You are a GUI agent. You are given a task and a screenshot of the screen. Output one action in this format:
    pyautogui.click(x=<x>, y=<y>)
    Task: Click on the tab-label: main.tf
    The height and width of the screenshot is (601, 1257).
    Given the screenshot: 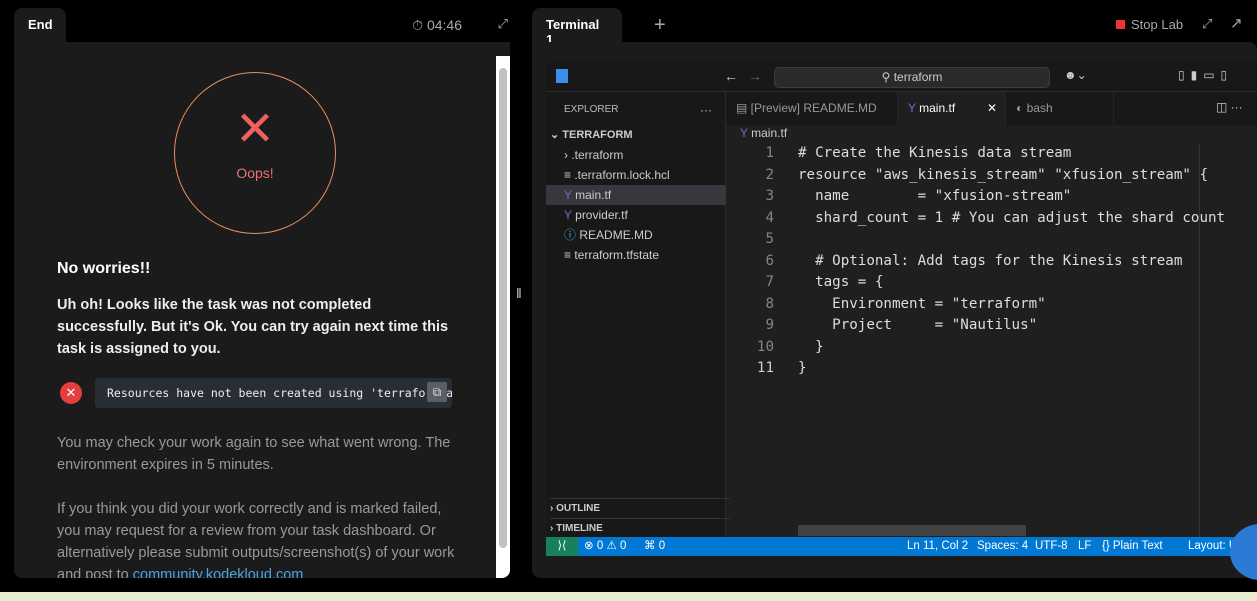 What is the action you would take?
    pyautogui.click(x=937, y=108)
    